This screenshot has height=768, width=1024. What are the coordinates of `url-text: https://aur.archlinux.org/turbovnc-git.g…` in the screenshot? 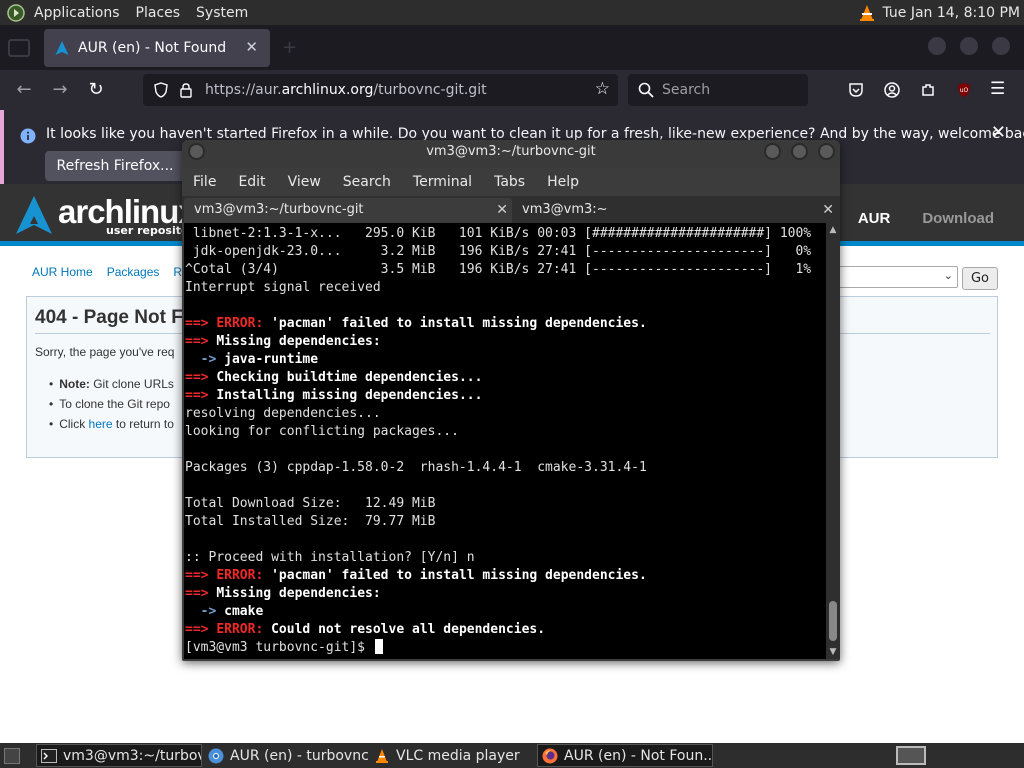 It's located at (346, 90).